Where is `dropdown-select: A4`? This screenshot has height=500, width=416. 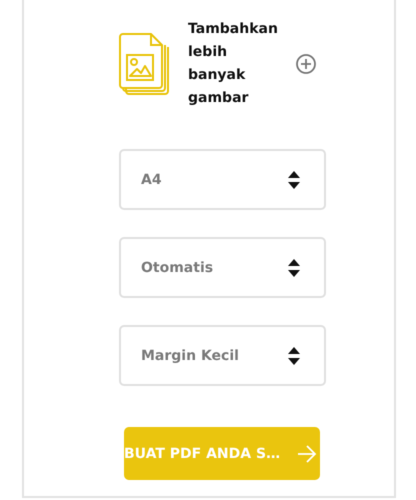 dropdown-select: A4 is located at coordinates (222, 179).